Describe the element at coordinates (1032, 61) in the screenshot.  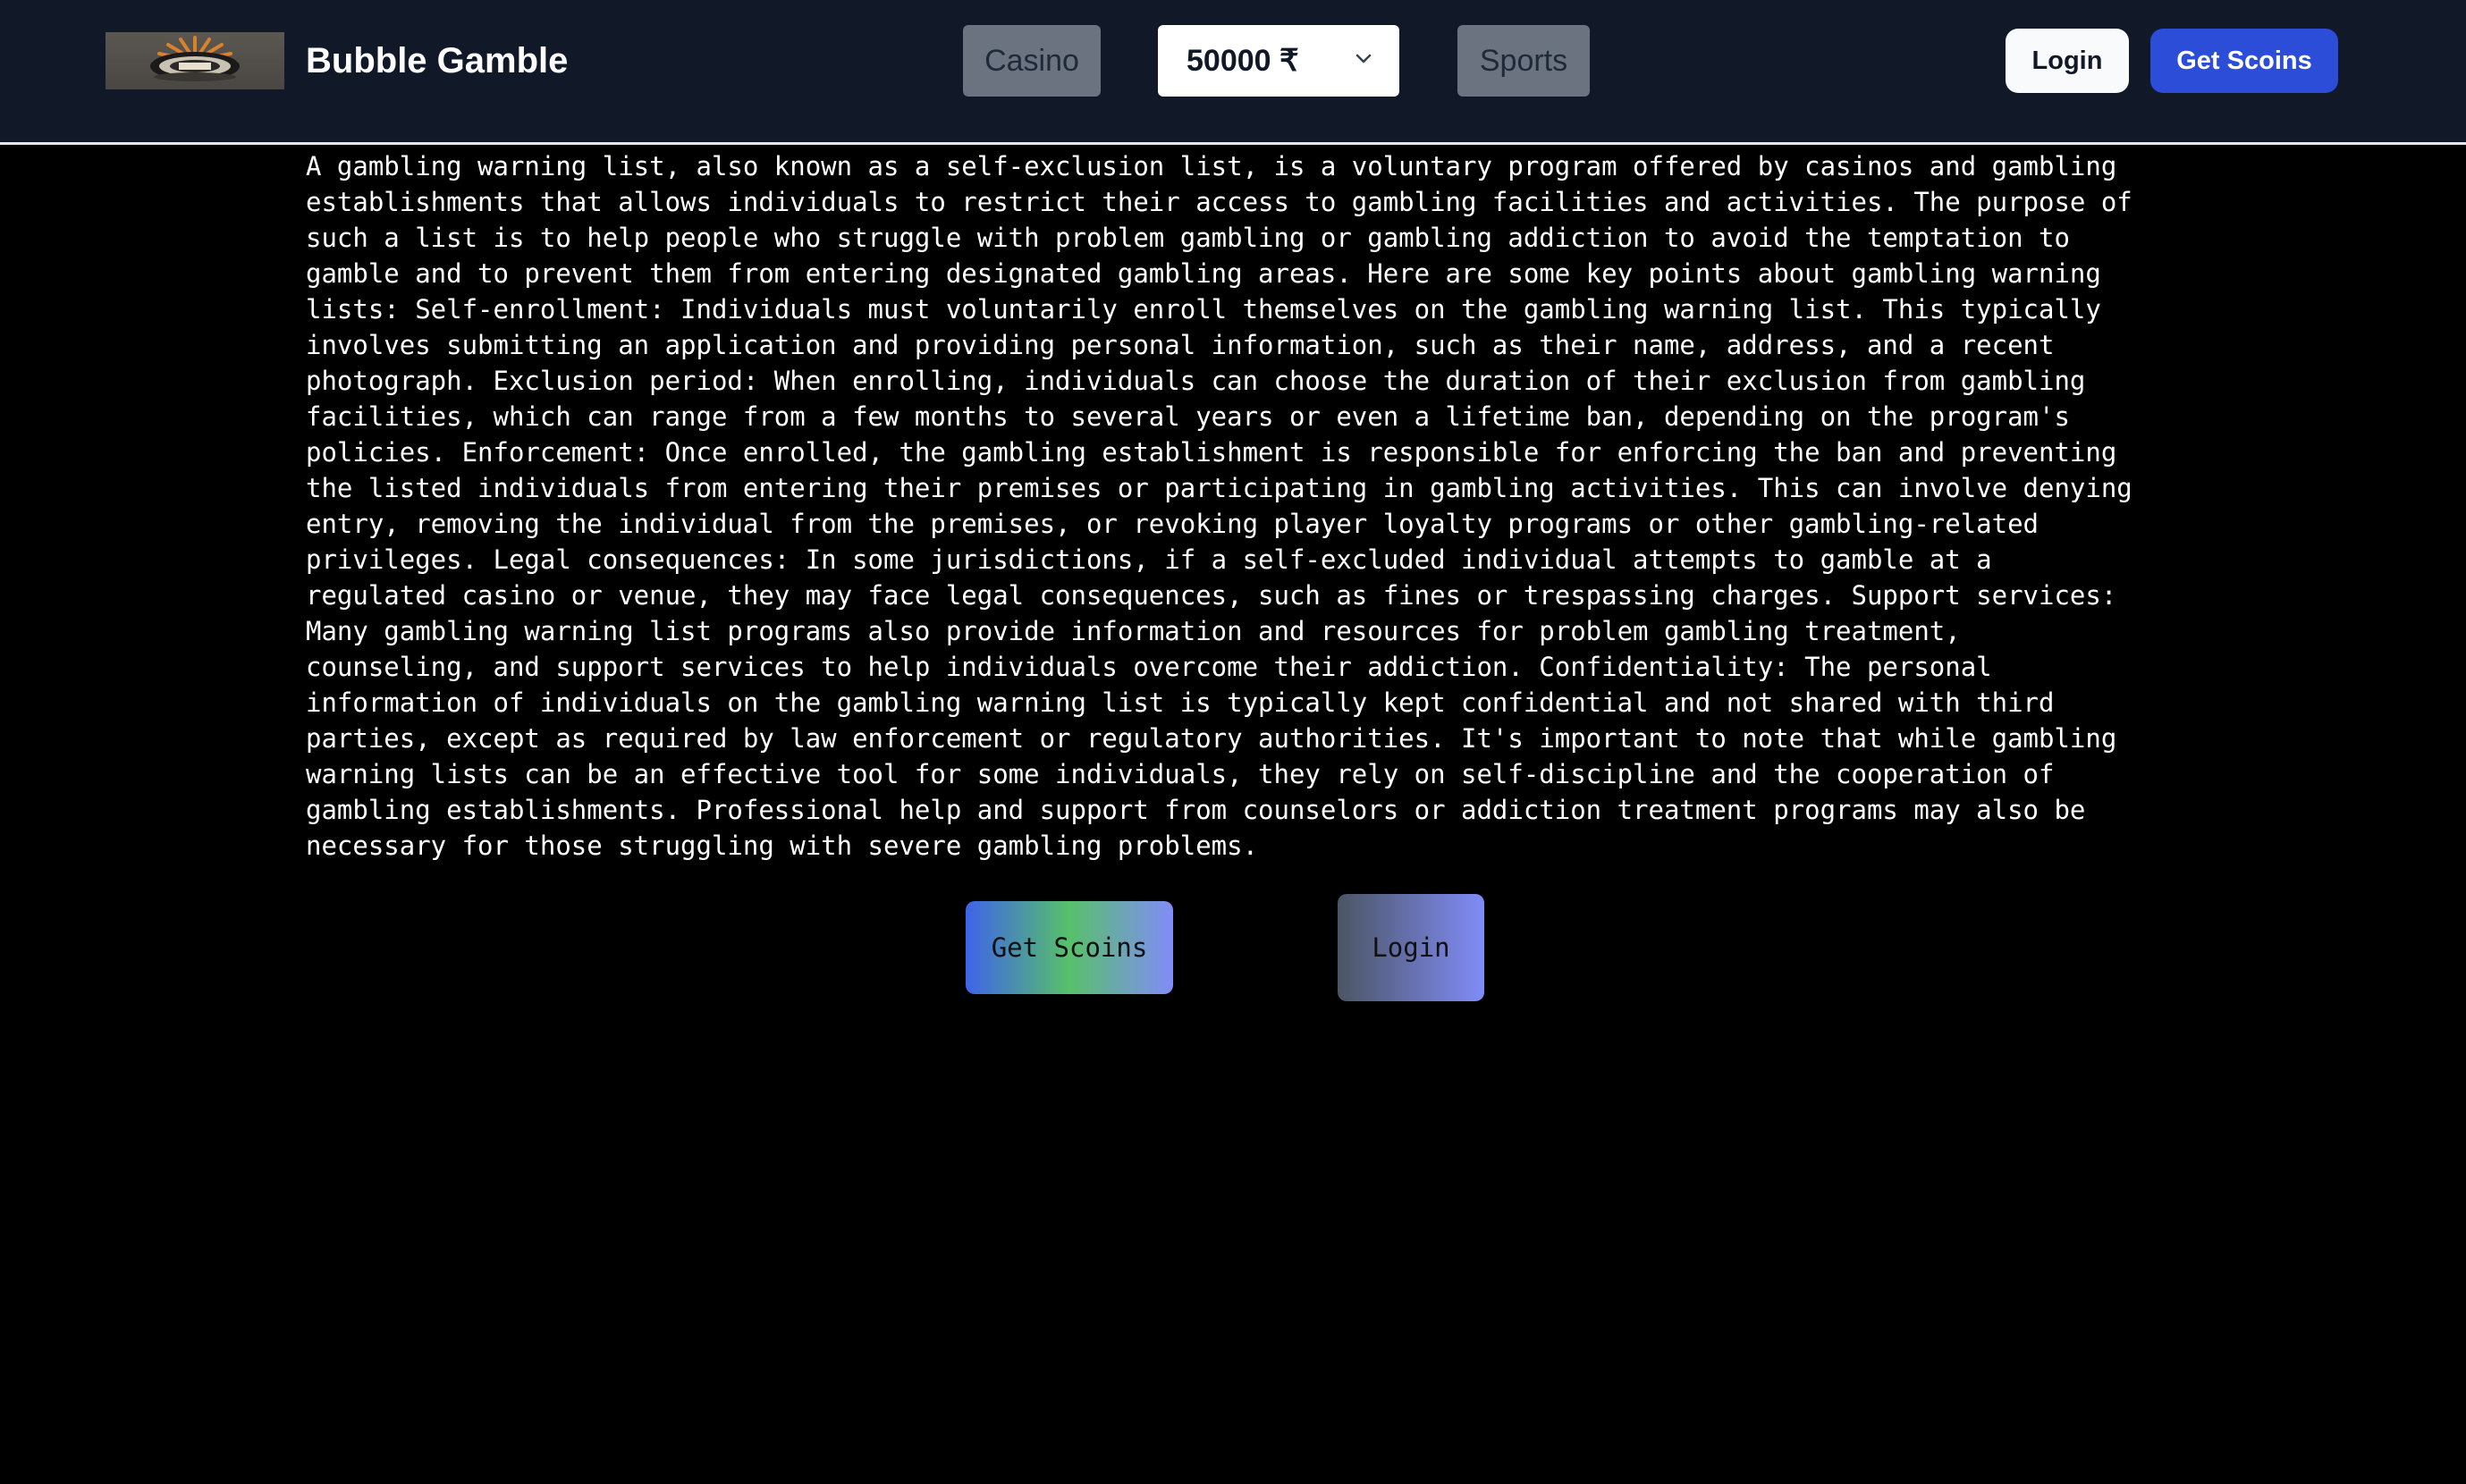
I see `nav-casino-button: Casino` at that location.